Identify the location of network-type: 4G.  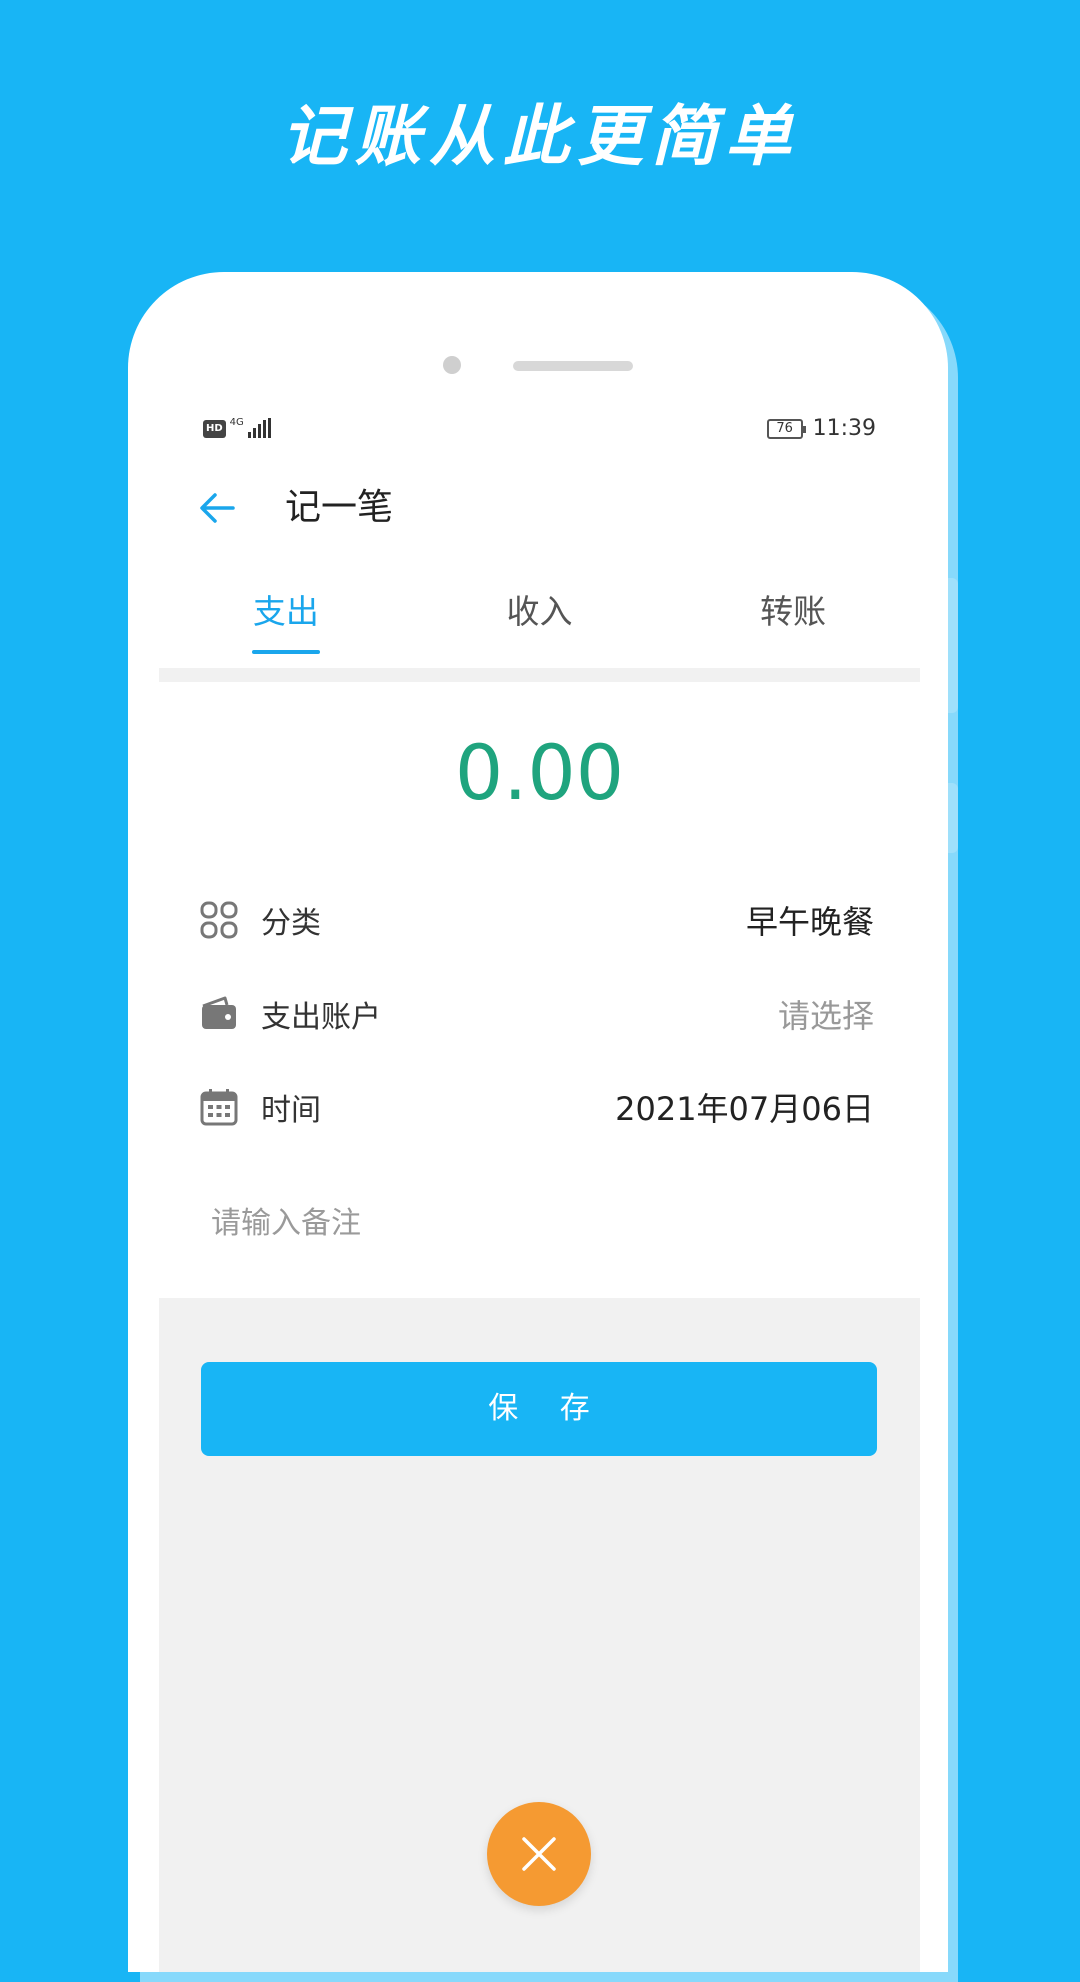
(236, 422).